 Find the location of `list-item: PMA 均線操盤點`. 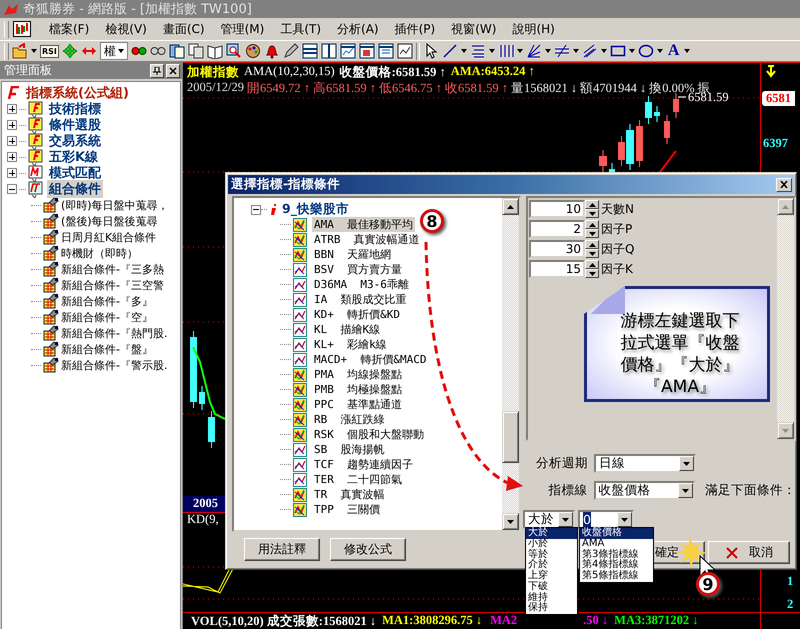

list-item: PMA 均線操盤點 is located at coordinates (358, 374).